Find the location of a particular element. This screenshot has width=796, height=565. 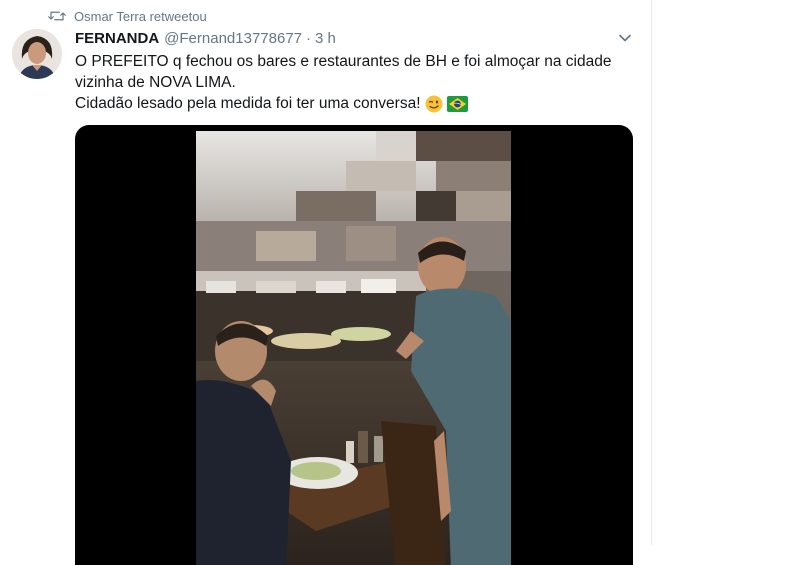

author-handle: @Fernand13778677 is located at coordinates (233, 38).